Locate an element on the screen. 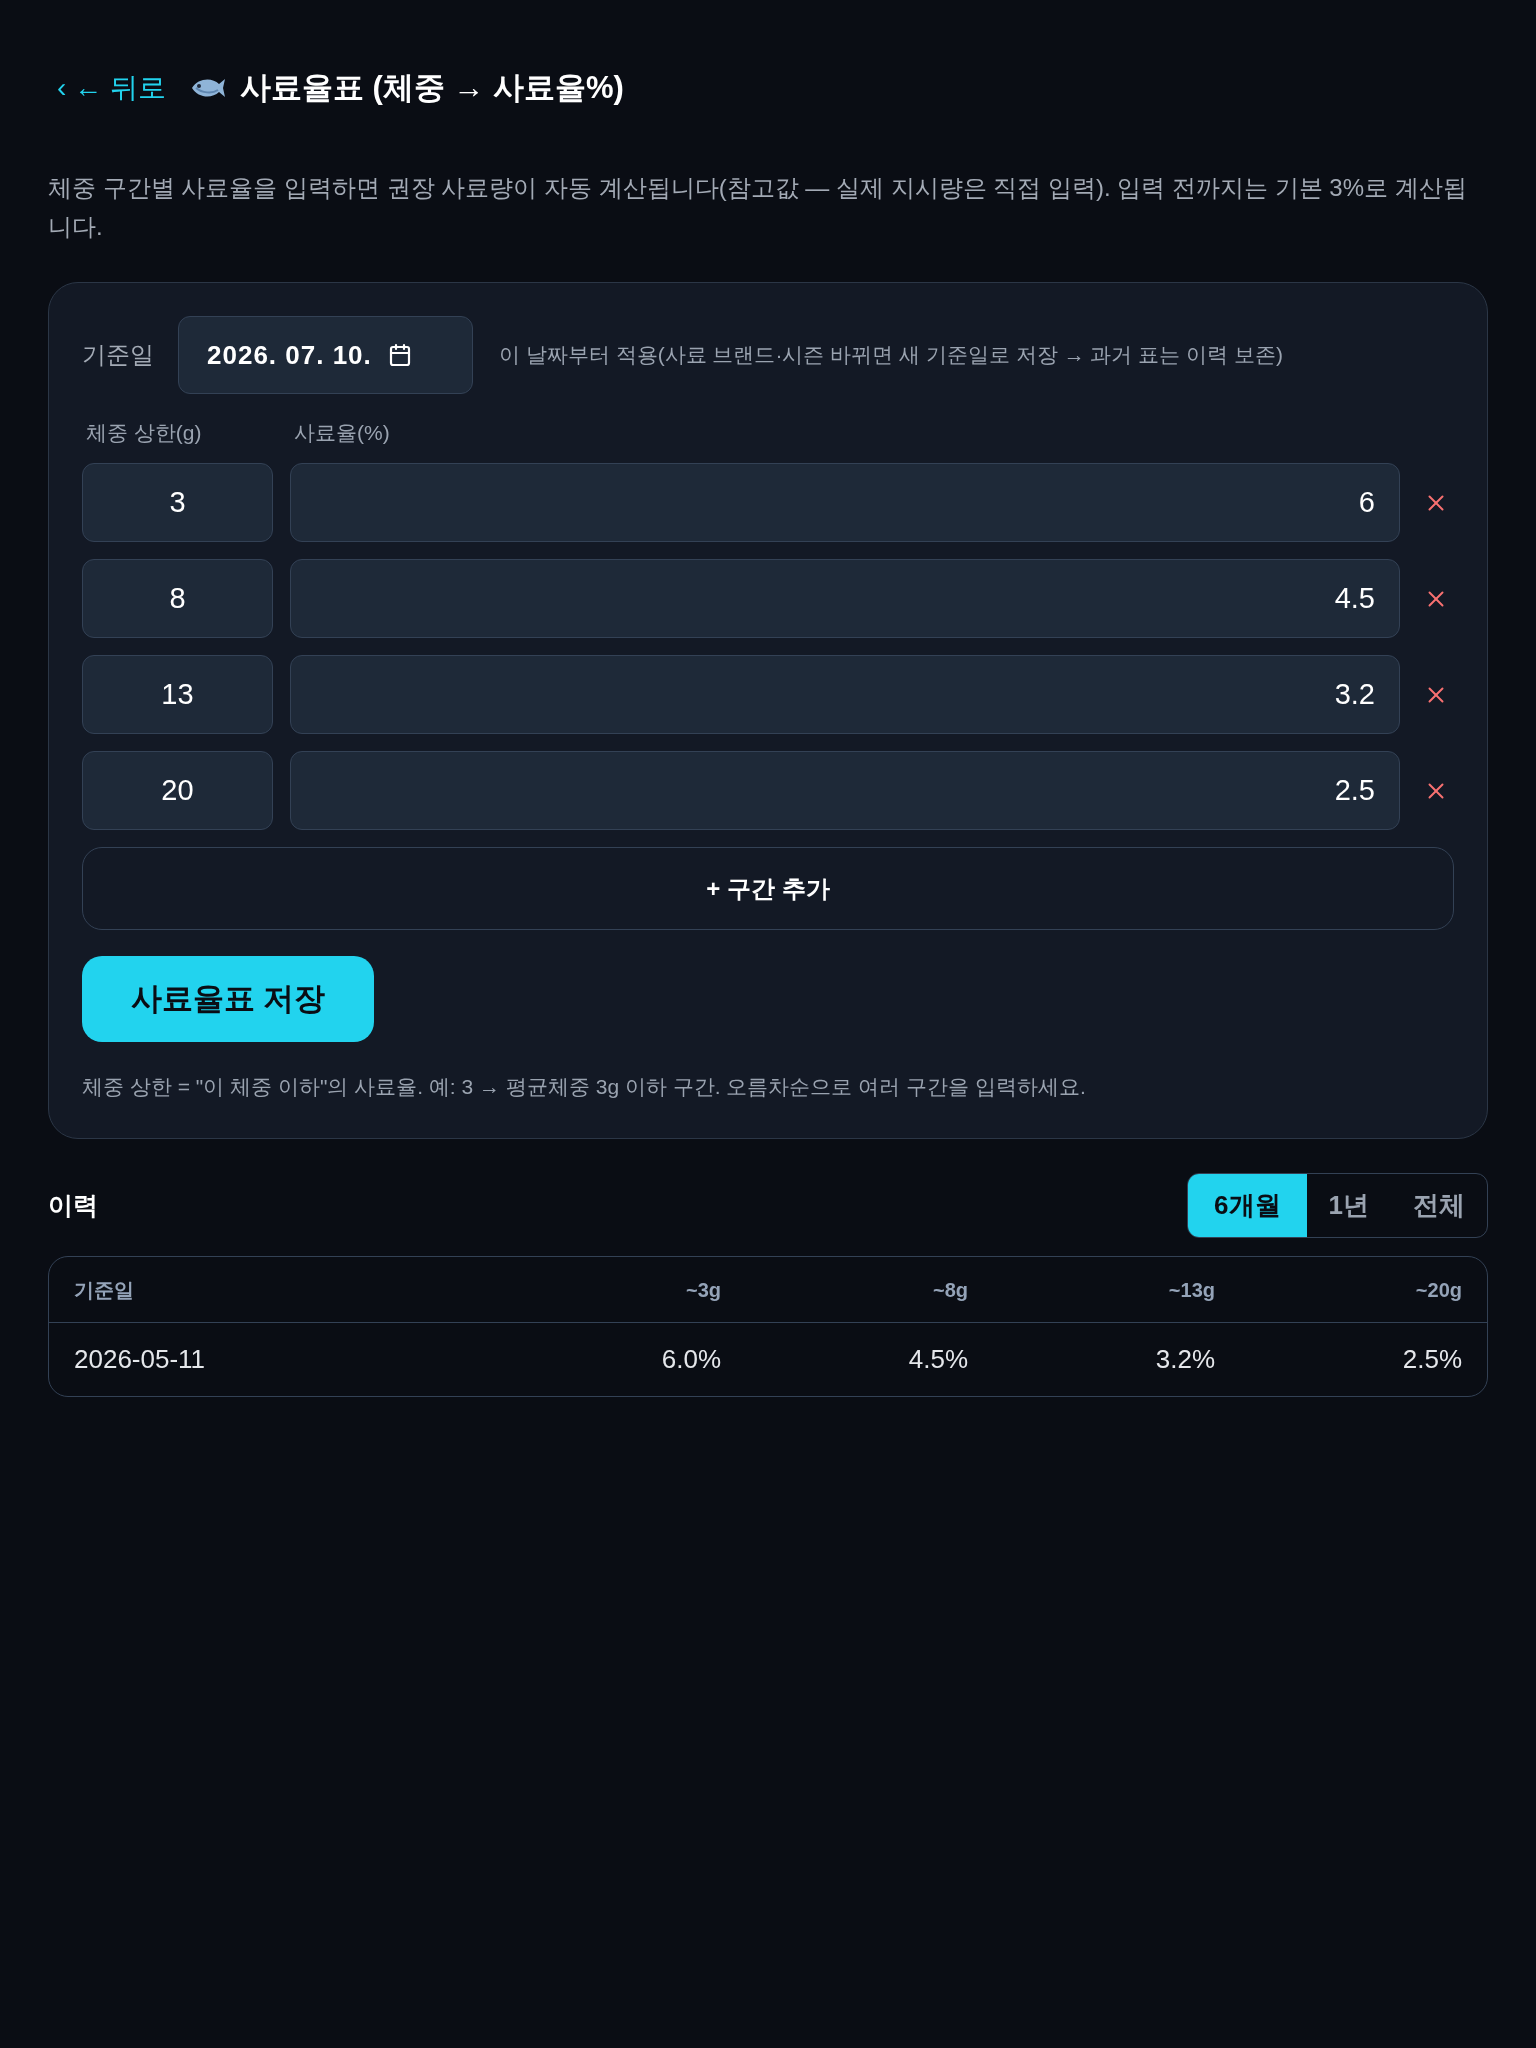 This screenshot has height=2048, width=1536. history-title: 이력 is located at coordinates (73, 1205).